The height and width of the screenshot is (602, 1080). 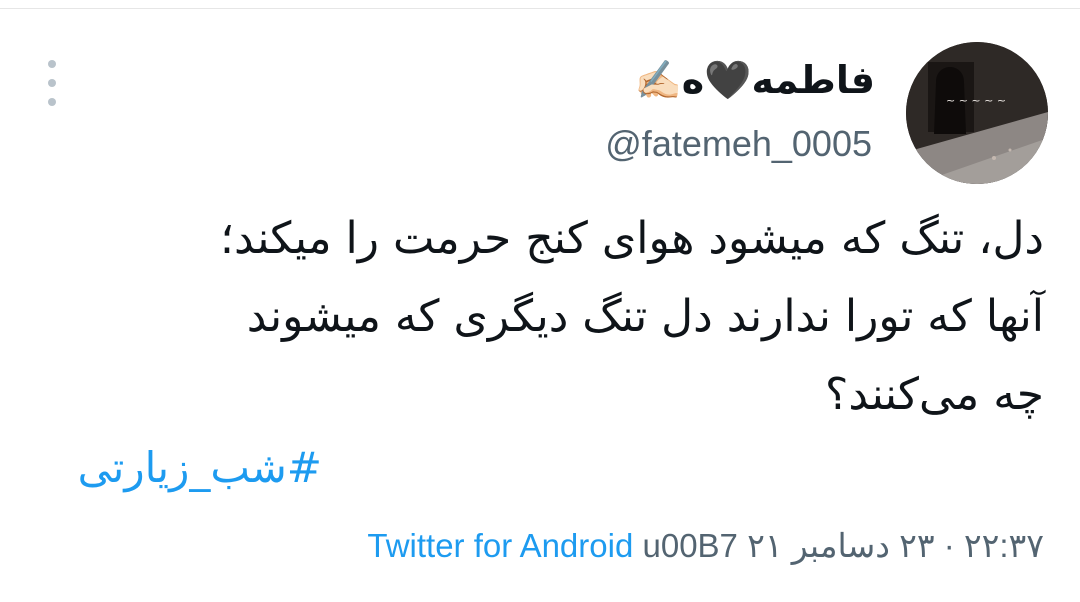 I want to click on user-handle: @fatemeh_0005, so click(x=738, y=144).